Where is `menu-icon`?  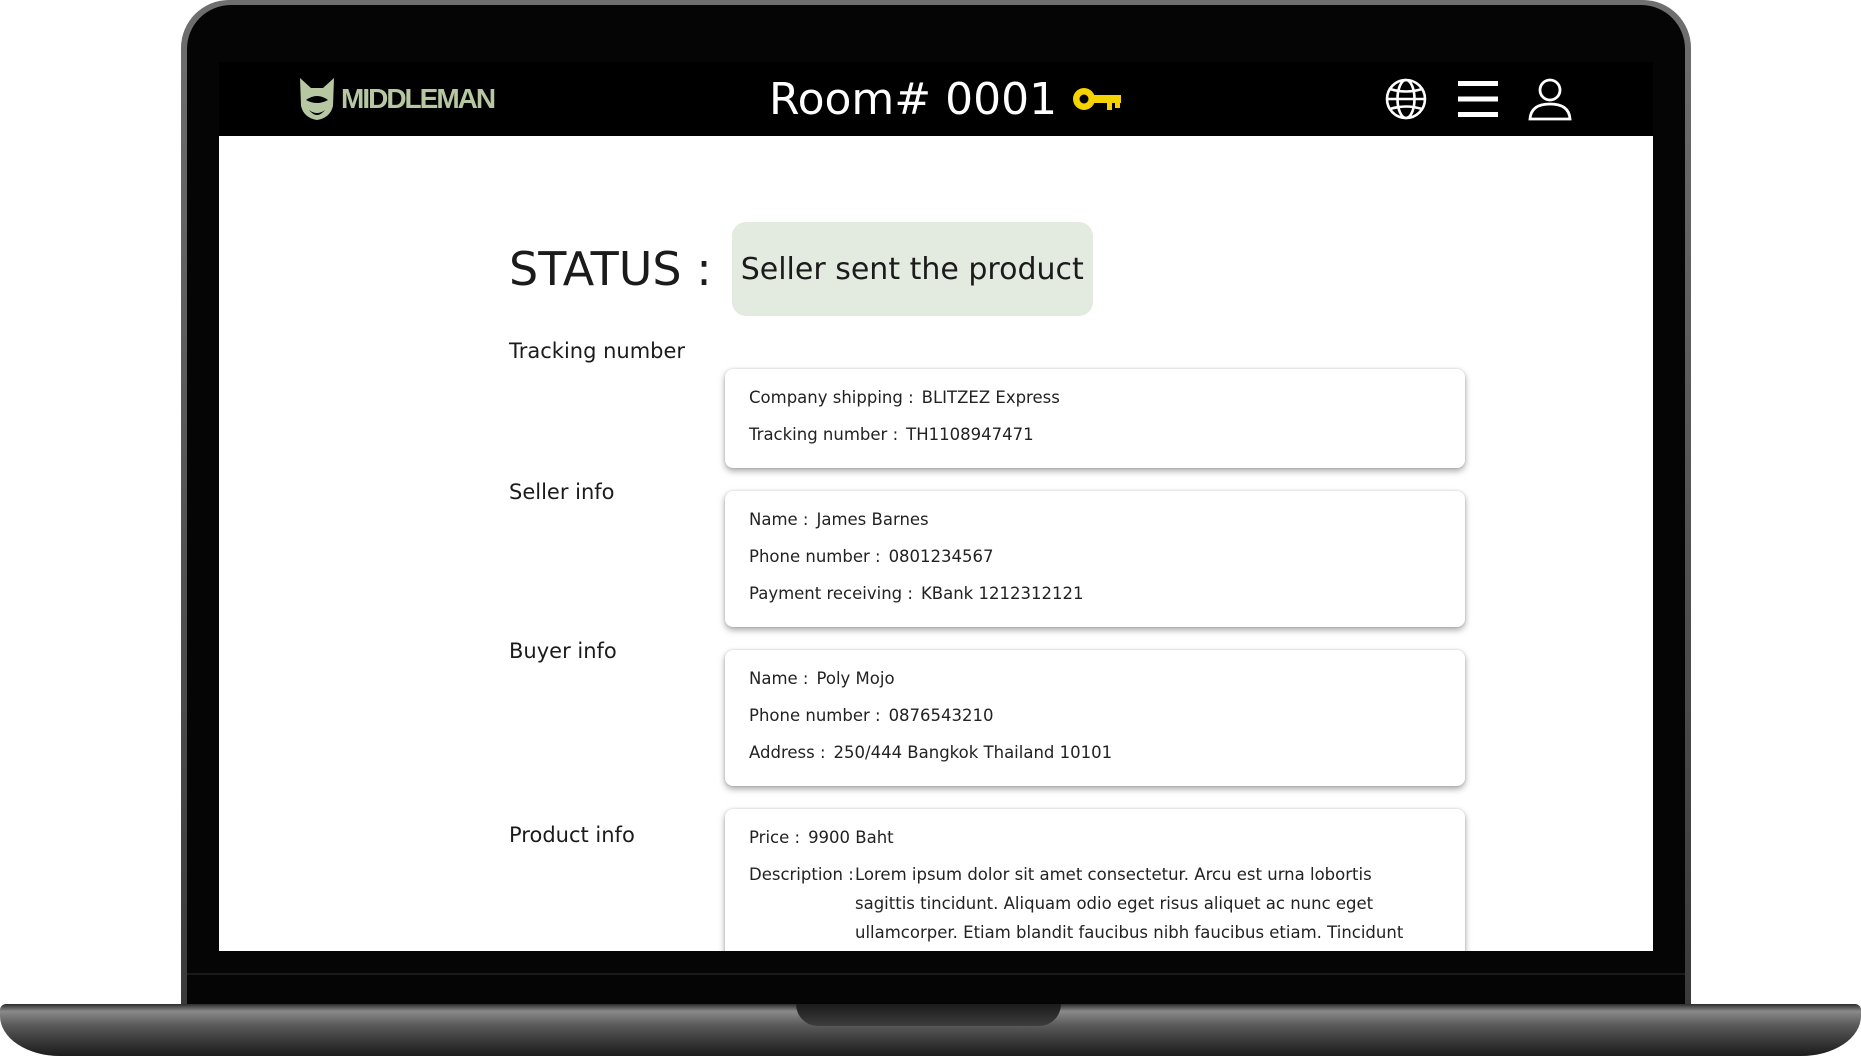
menu-icon is located at coordinates (1478, 99).